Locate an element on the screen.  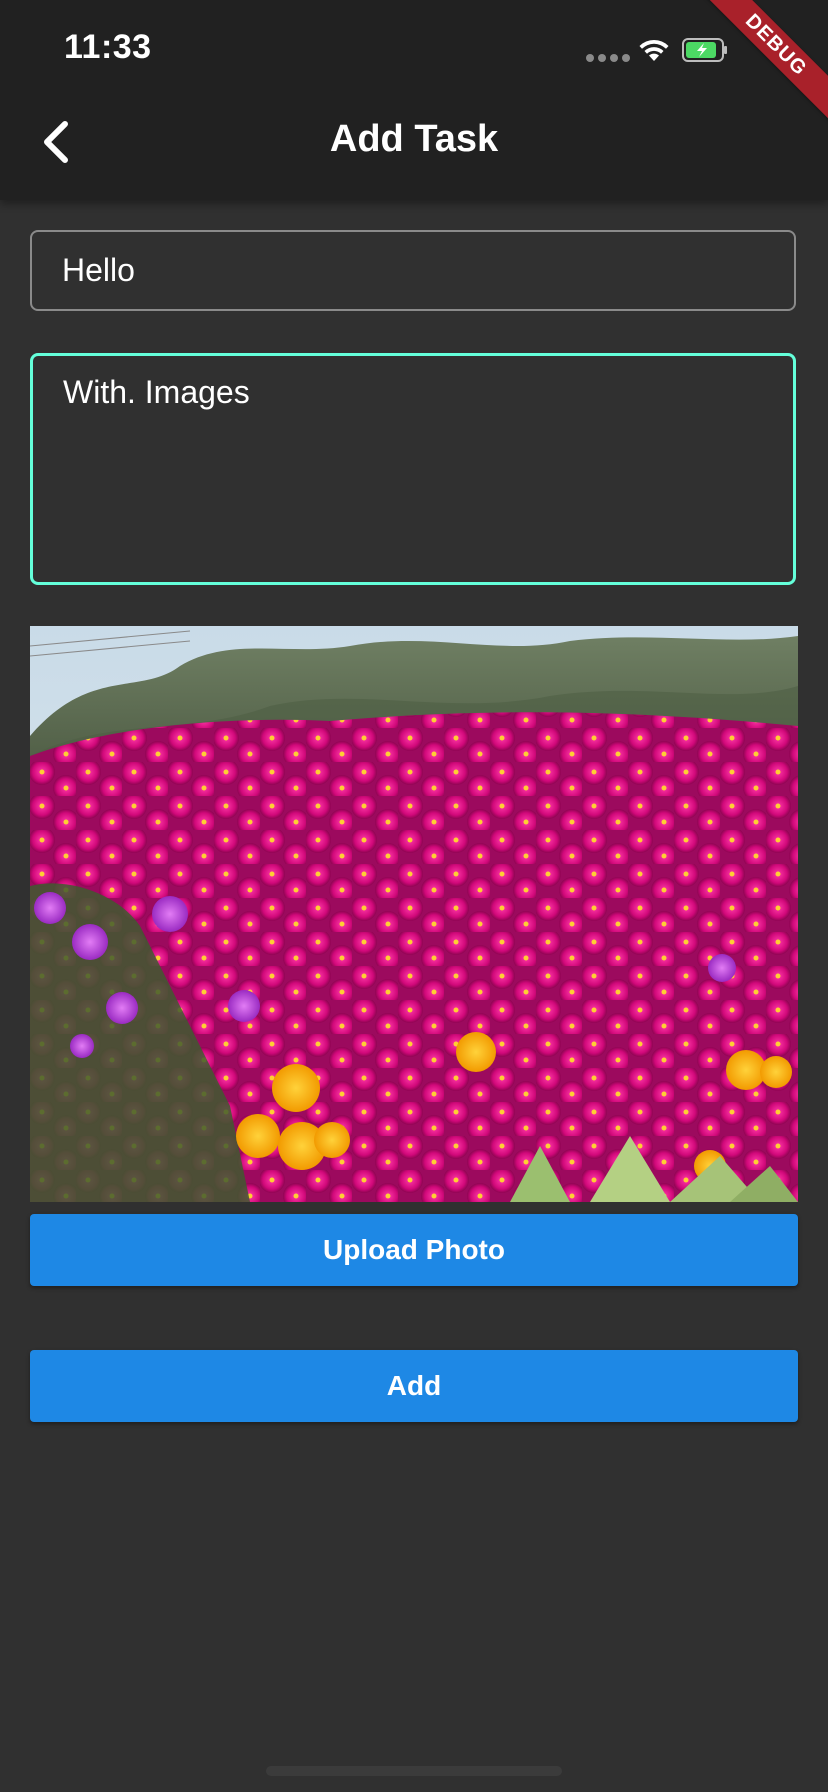
add-label: Add is located at coordinates (414, 1385).